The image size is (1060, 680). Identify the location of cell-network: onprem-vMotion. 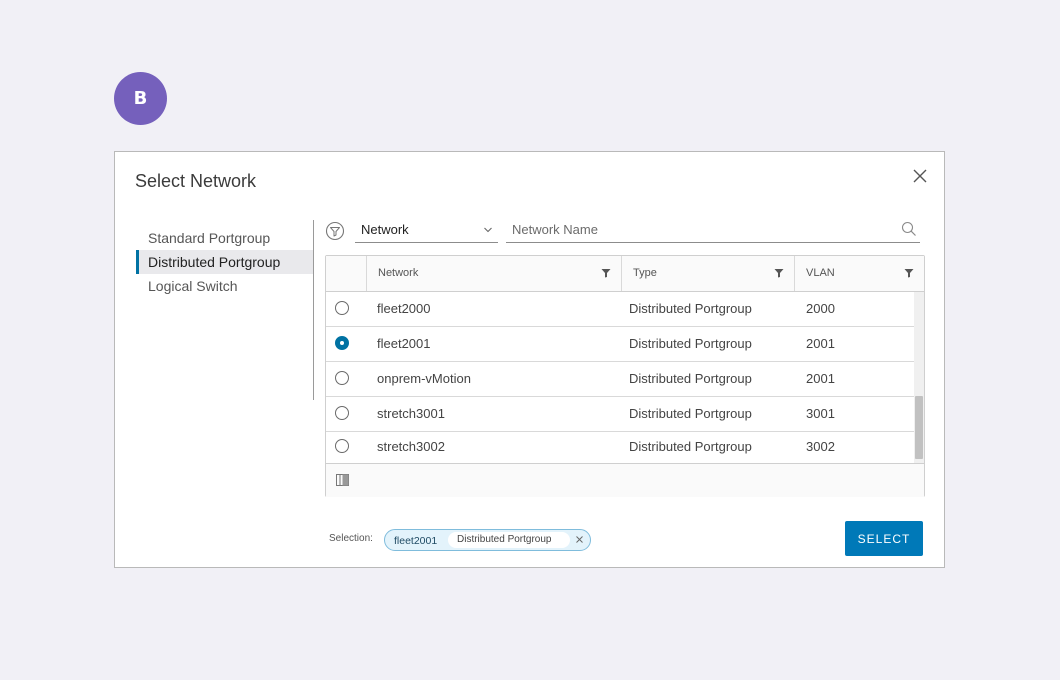
(424, 378).